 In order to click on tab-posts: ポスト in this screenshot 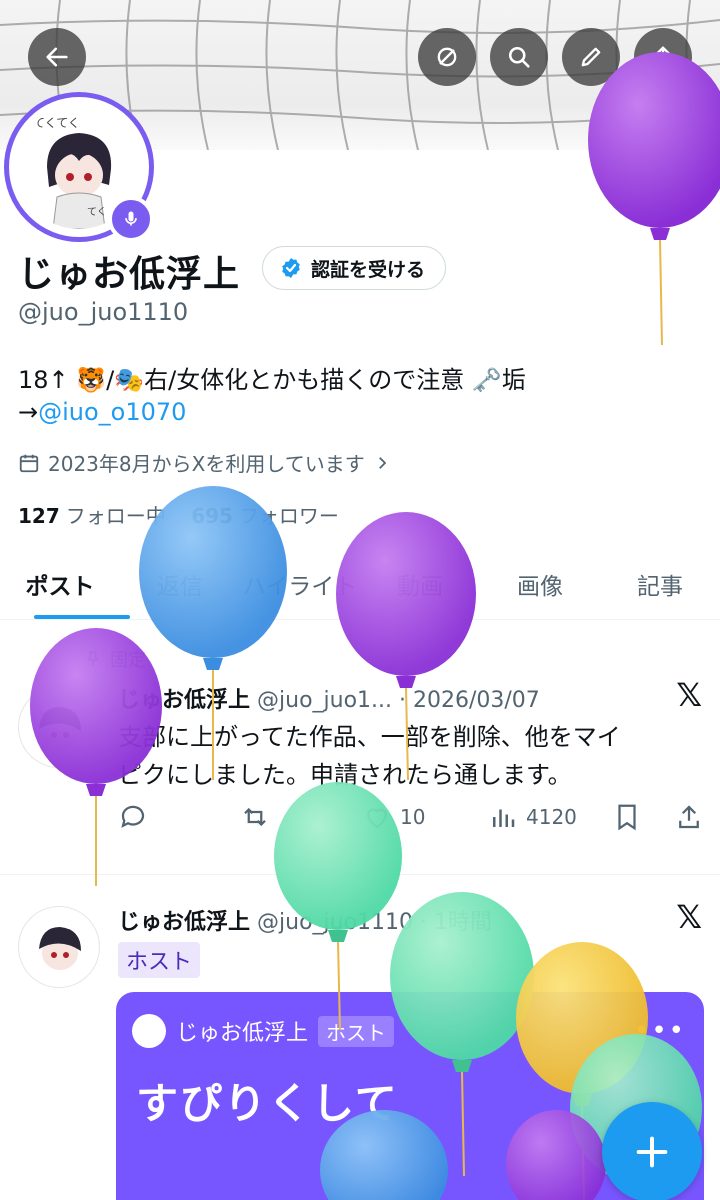, I will do `click(65, 583)`.